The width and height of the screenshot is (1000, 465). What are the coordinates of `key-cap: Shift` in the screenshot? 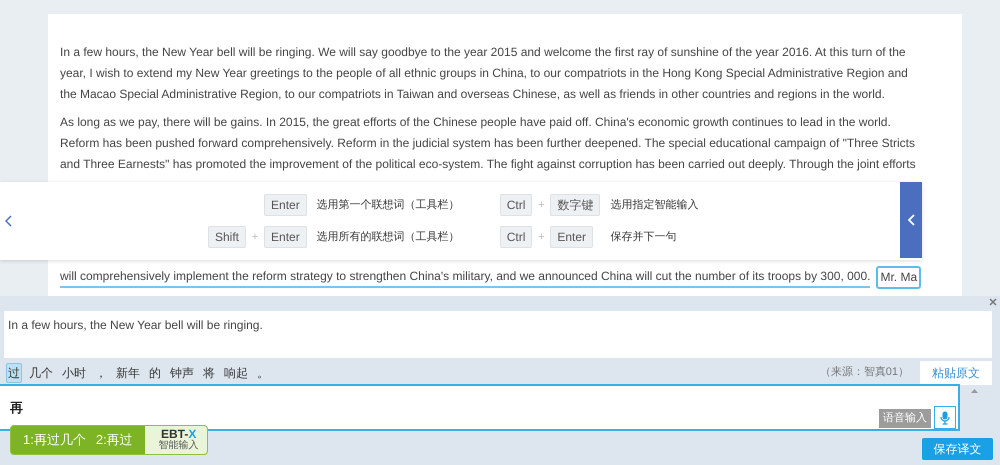 It's located at (227, 237).